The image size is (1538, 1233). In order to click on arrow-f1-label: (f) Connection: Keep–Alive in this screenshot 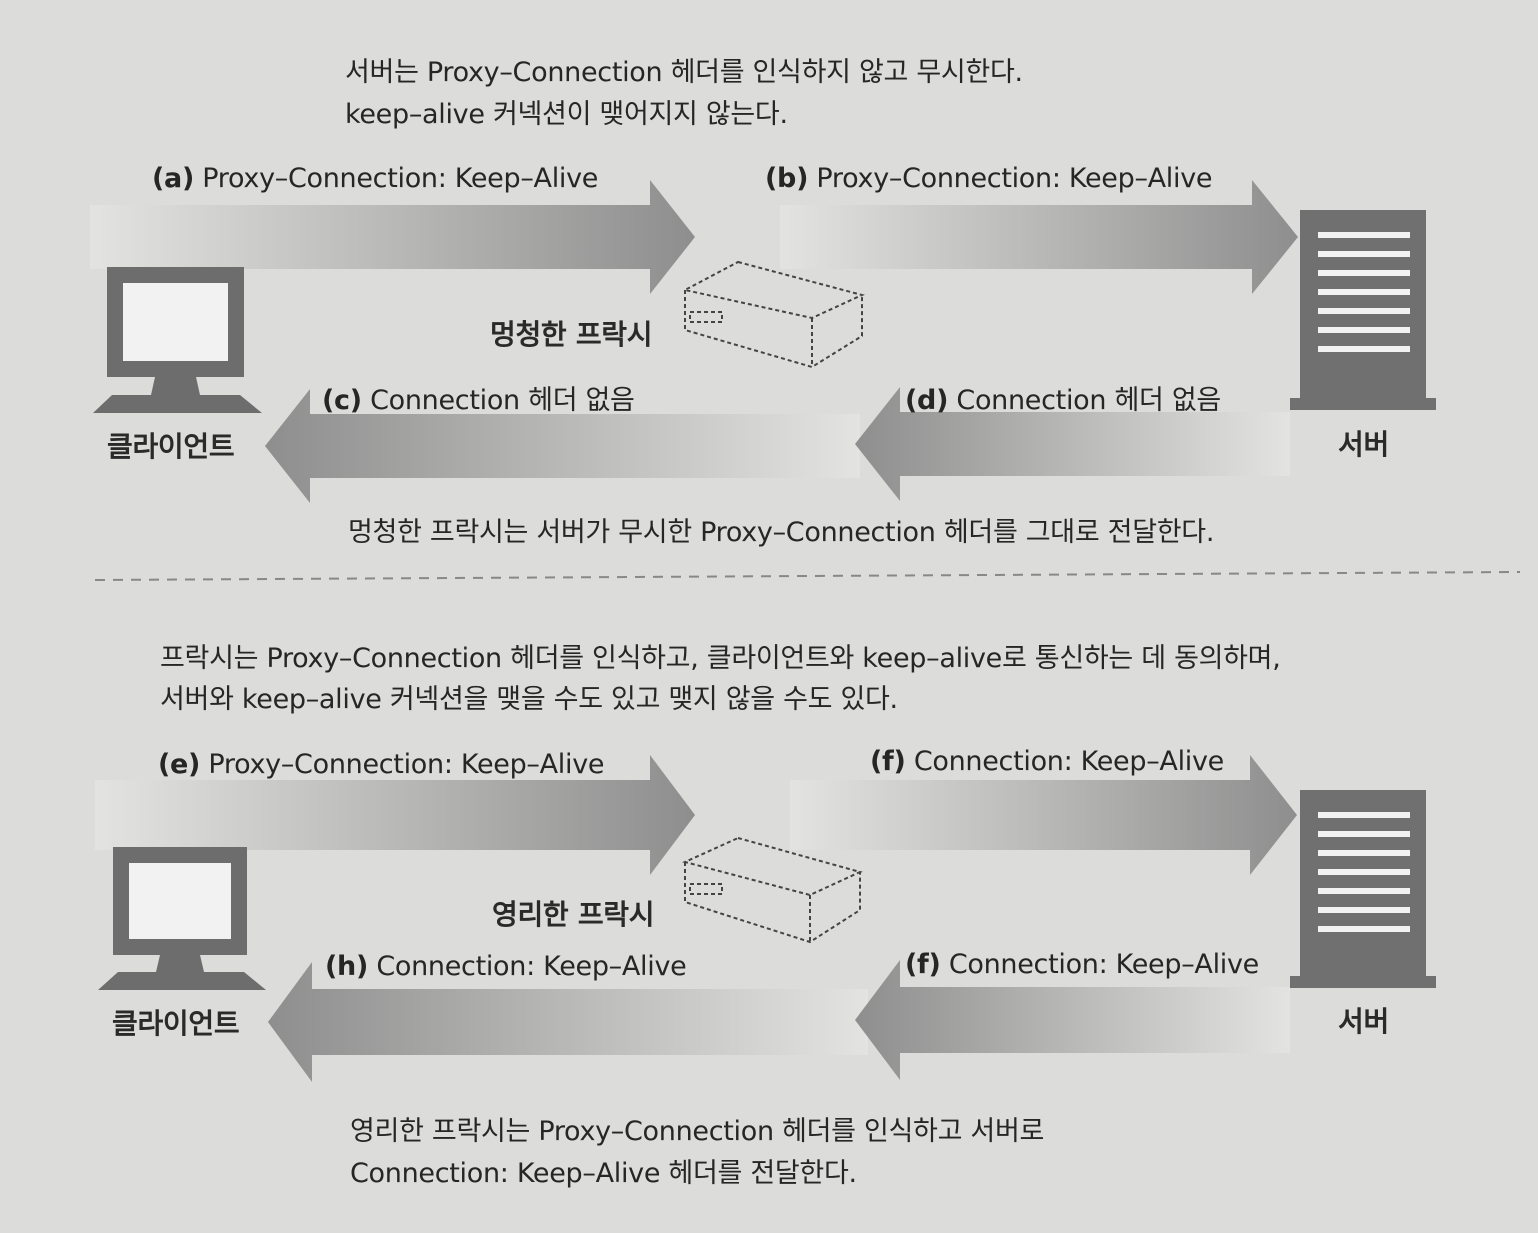, I will do `click(1047, 761)`.